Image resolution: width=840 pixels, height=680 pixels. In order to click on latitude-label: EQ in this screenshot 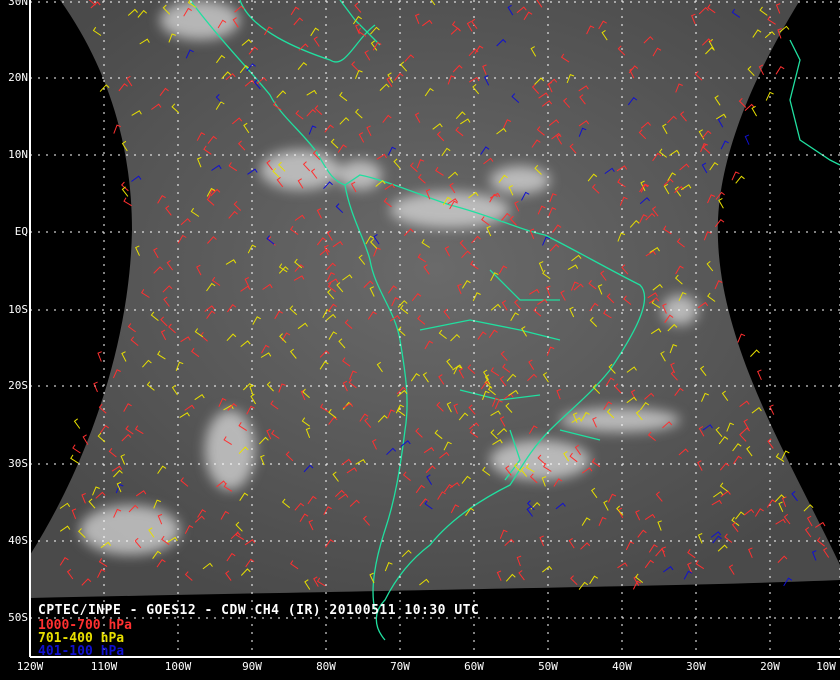, I will do `click(21, 231)`.